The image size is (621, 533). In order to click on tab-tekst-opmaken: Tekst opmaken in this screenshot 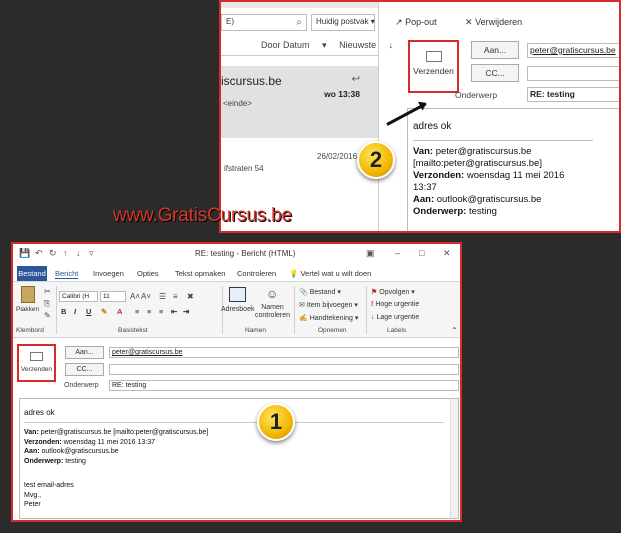, I will do `click(200, 273)`.